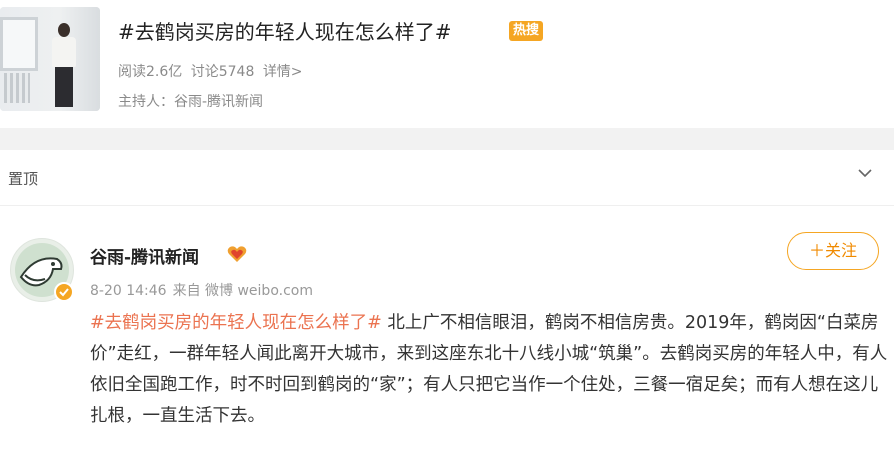 This screenshot has height=467, width=894. Describe the element at coordinates (128, 291) in the screenshot. I see `post-timestamp: 8-20 14:46` at that location.